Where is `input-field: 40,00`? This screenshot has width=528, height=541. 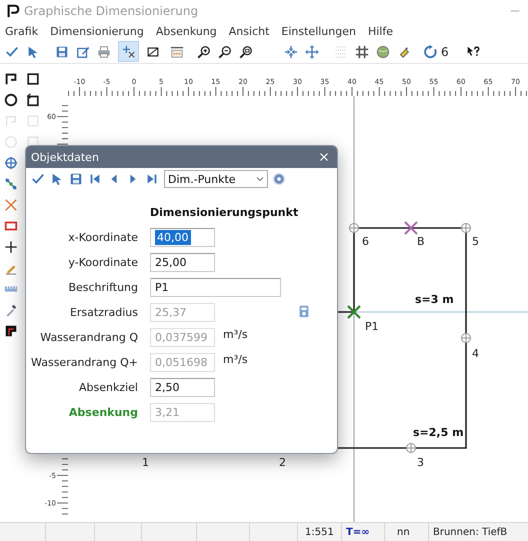 input-field: 40,00 is located at coordinates (182, 237).